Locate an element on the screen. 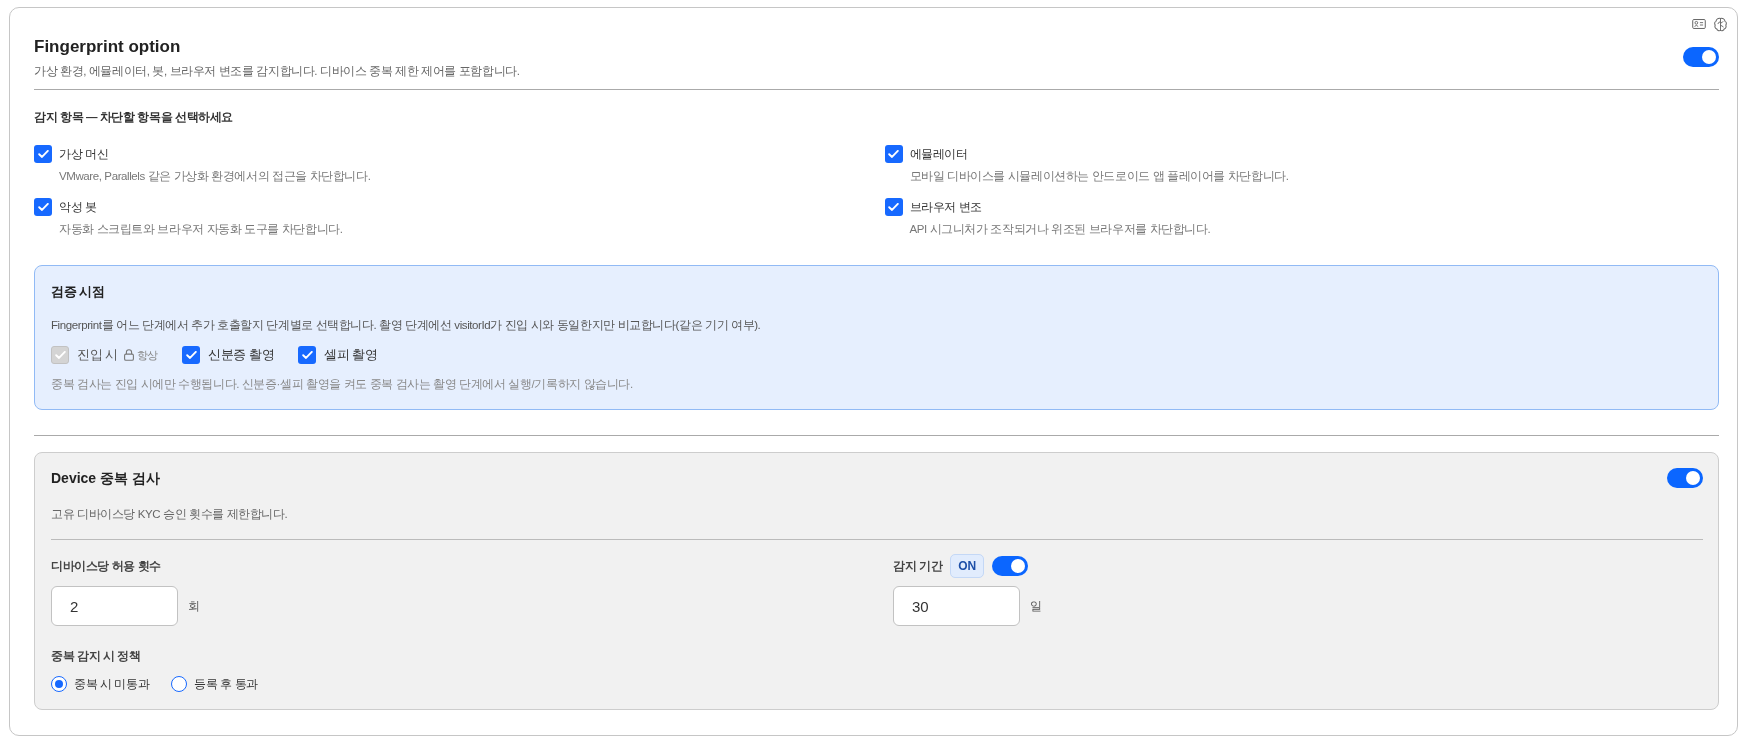 The width and height of the screenshot is (1749, 745). input-field: 30 is located at coordinates (956, 606).